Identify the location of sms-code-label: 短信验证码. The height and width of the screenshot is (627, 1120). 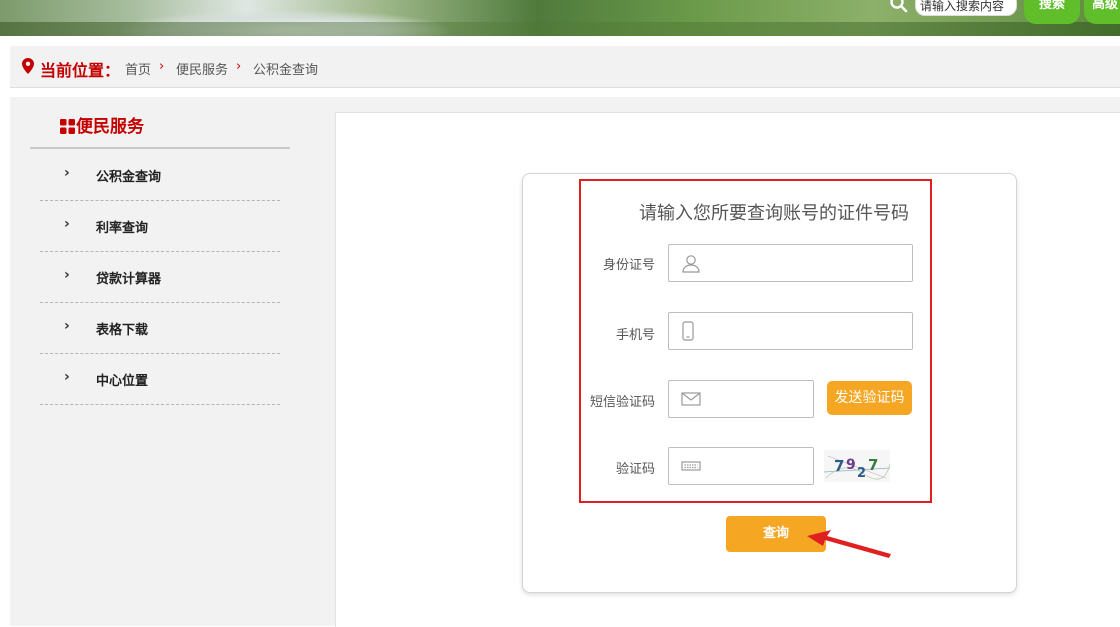
(622, 402).